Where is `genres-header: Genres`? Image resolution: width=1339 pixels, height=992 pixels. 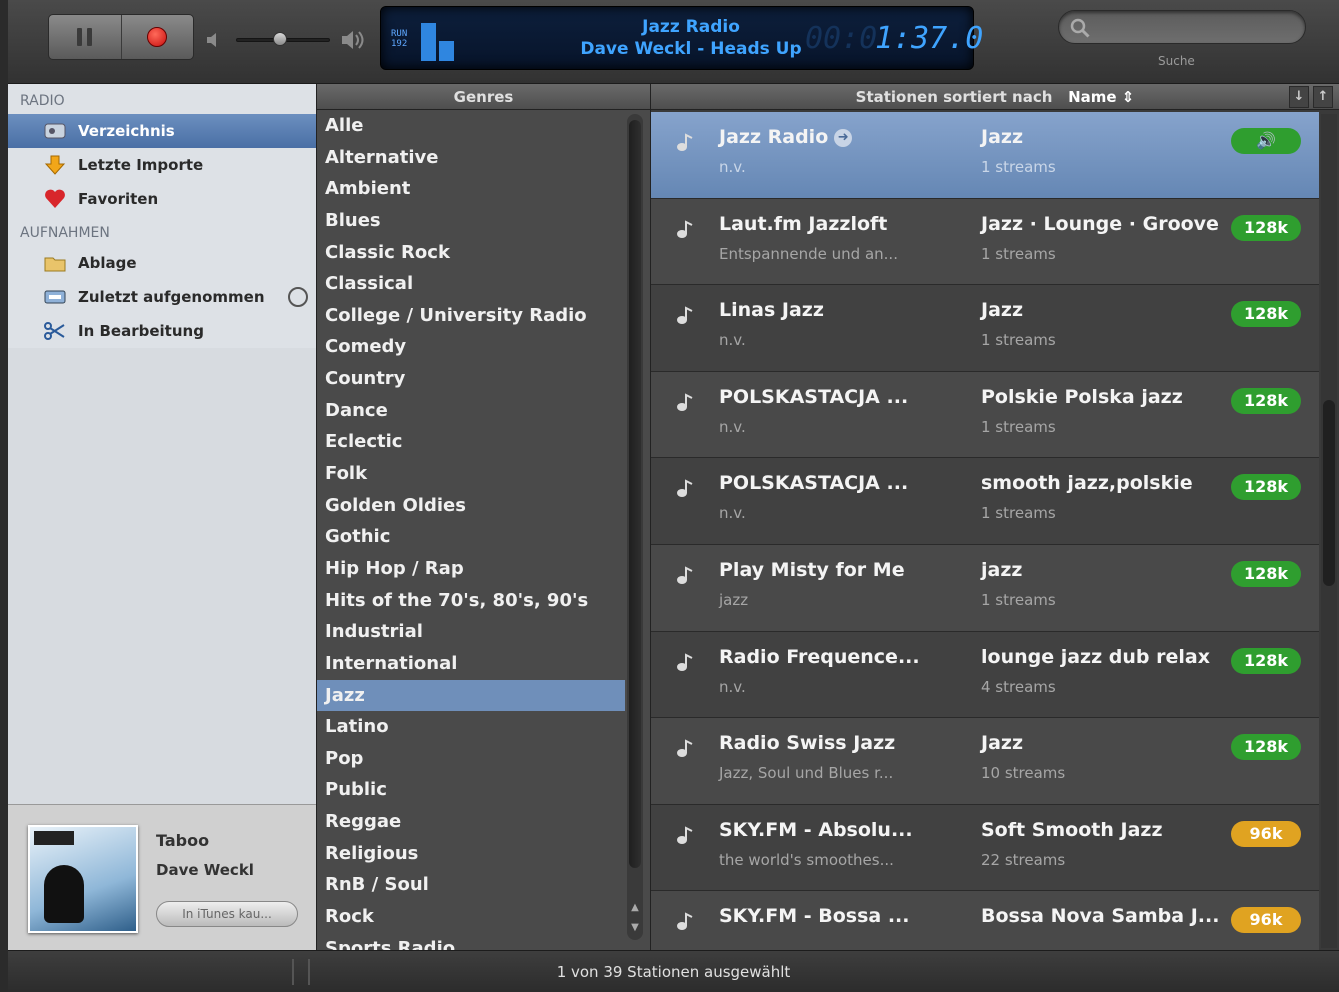 genres-header: Genres is located at coordinates (483, 97).